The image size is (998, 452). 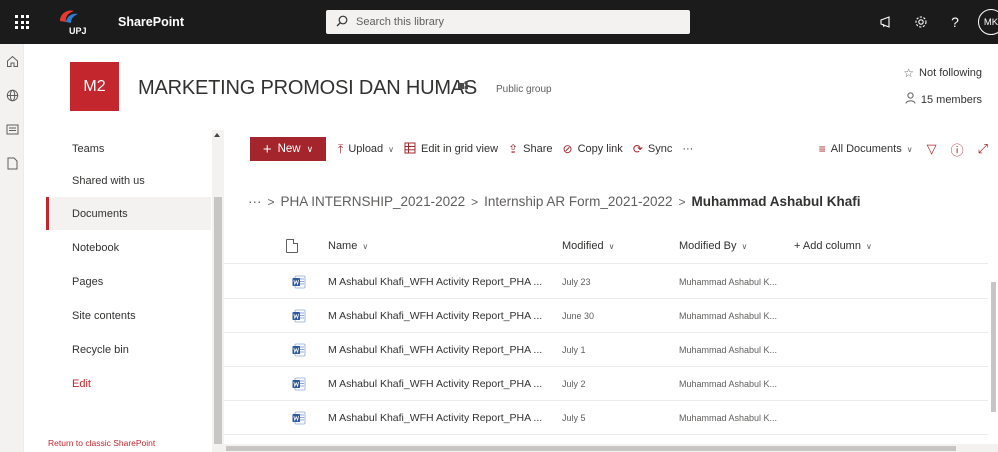 I want to click on sync-icon: ⟳, so click(x=637, y=149).